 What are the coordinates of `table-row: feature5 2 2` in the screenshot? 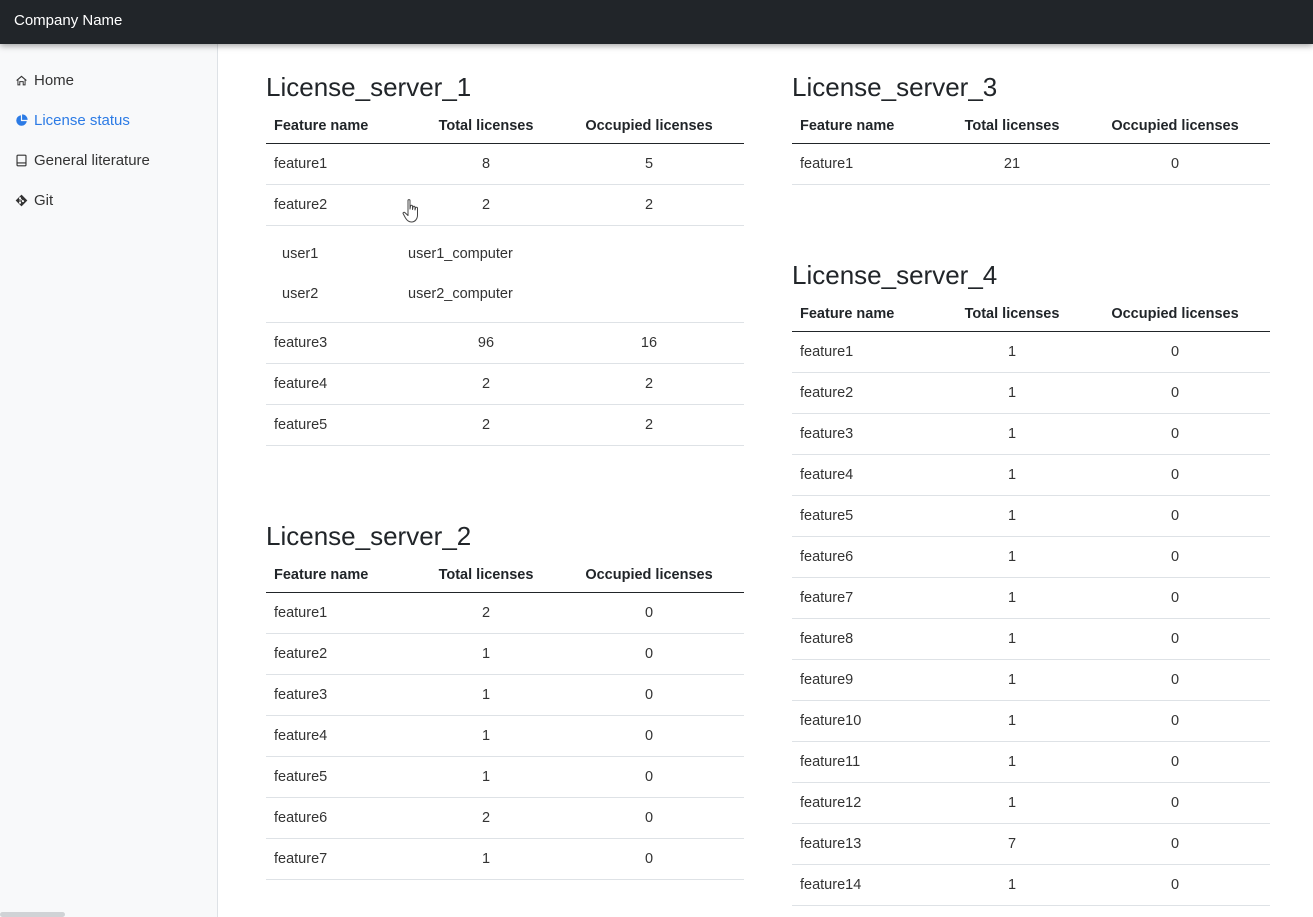 It's located at (505, 425).